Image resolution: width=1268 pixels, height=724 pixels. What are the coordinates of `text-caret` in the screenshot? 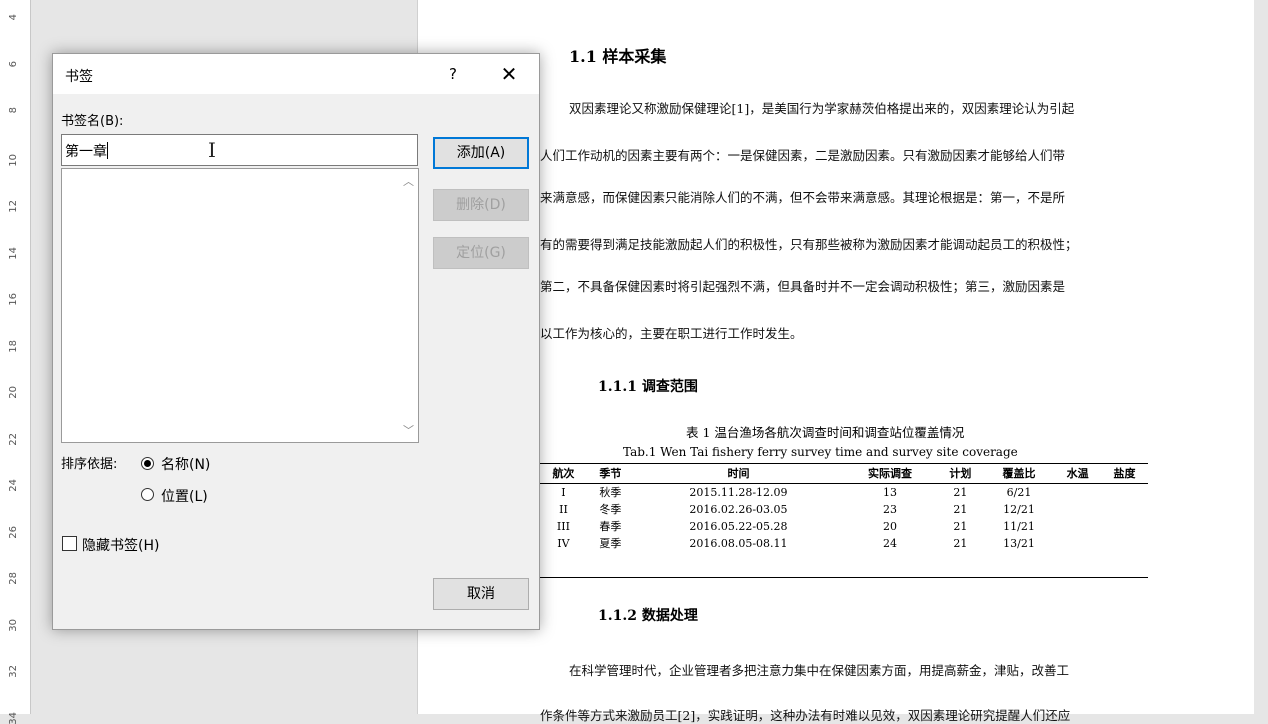 It's located at (107, 150).